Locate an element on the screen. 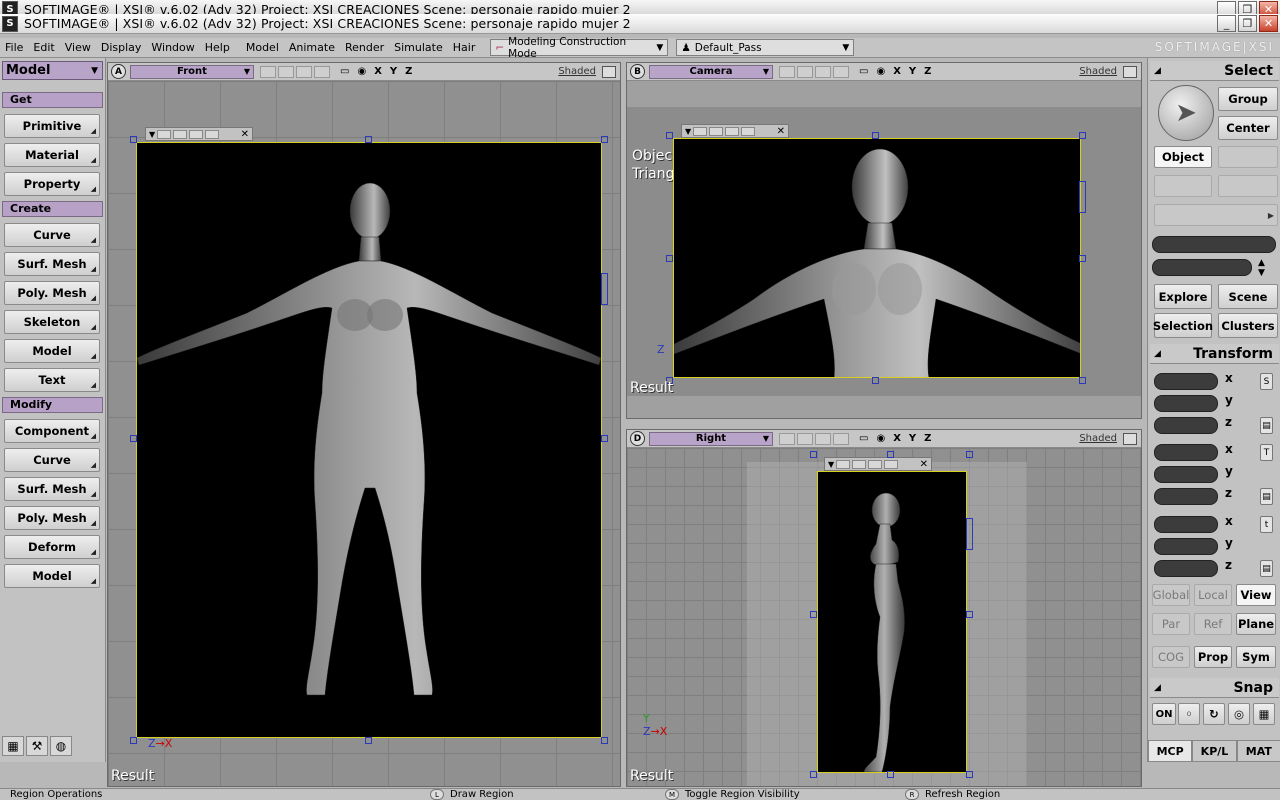  plane-button: Plane is located at coordinates (1256, 624).